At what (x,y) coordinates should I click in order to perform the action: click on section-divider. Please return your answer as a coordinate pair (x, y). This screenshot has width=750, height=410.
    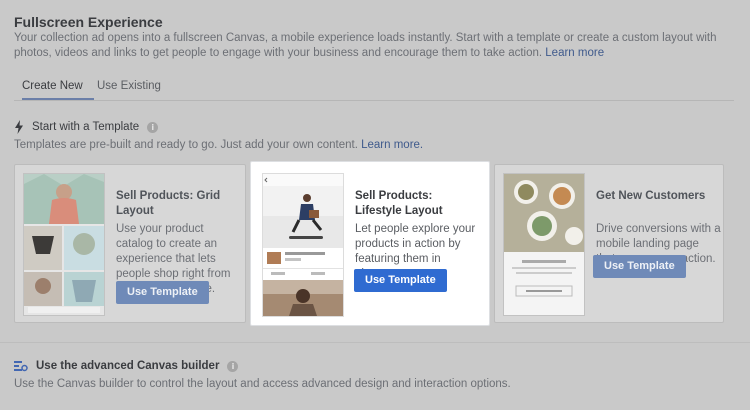
    Looking at the image, I should click on (375, 342).